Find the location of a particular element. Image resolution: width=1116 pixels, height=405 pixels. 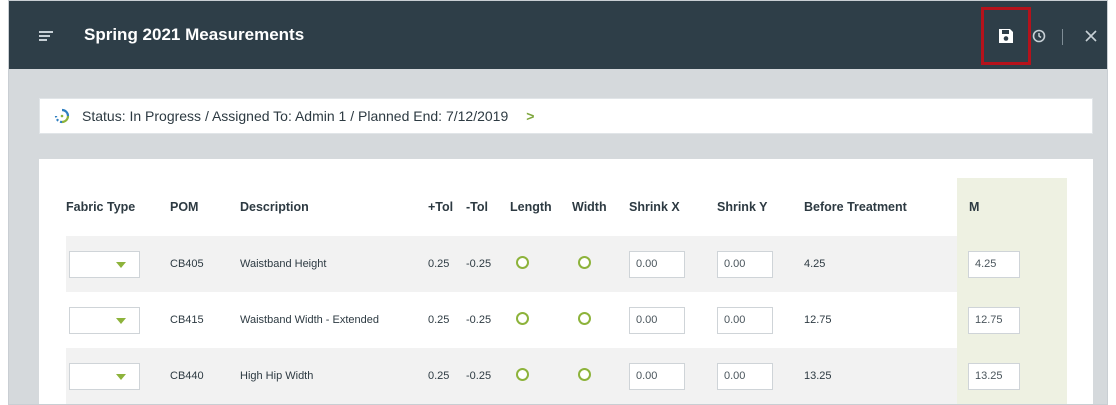

col-plus-tol: +Tol is located at coordinates (447, 207).